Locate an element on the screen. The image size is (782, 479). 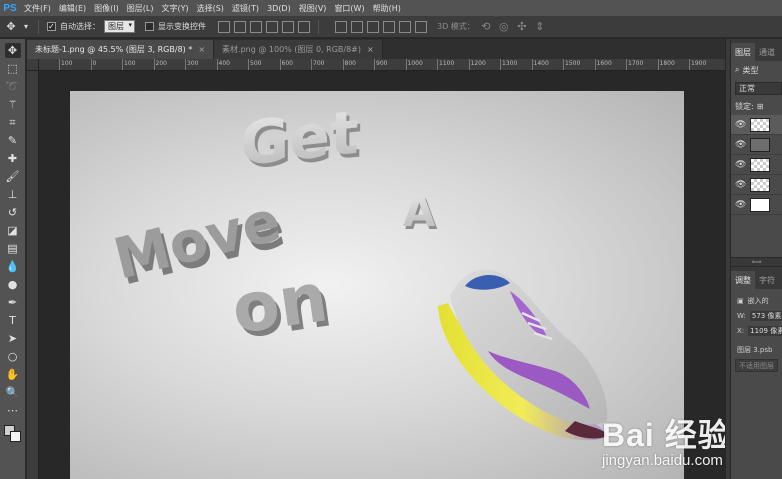
brush-tool-icon: 🖌 is located at coordinates (13, 176).